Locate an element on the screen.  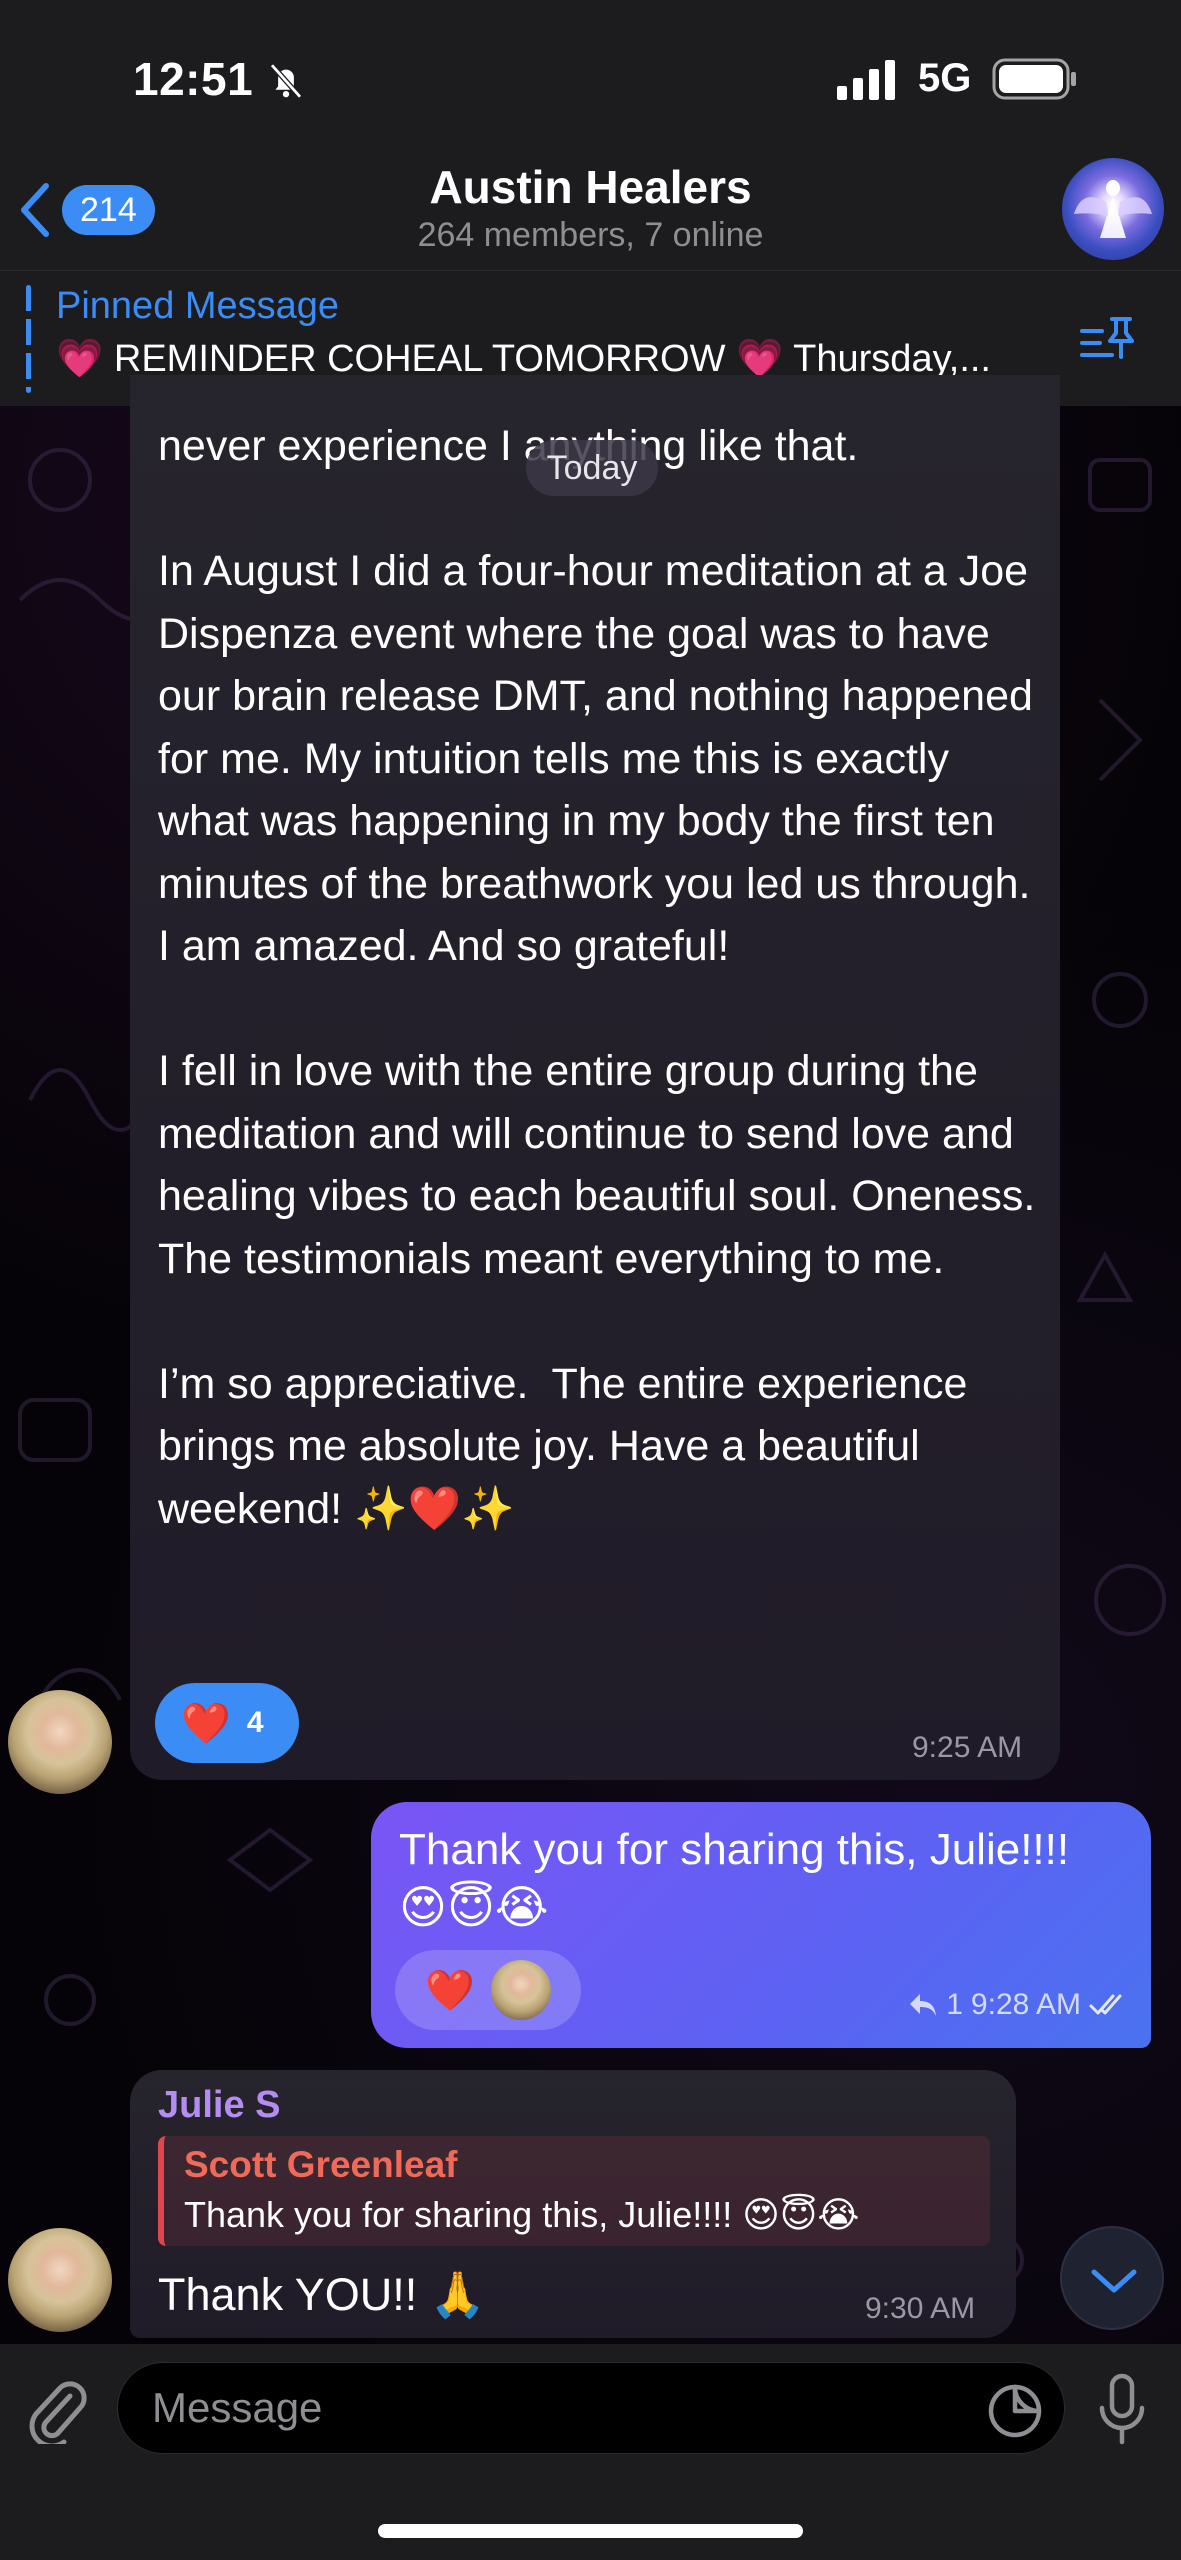
group-avatar is located at coordinates (1113, 209).